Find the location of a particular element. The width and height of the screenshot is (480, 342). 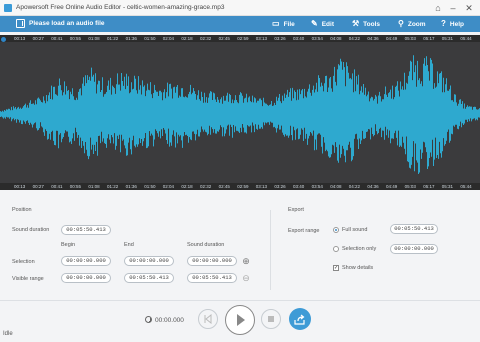

basket-icon: ⌂ is located at coordinates (438, 8).